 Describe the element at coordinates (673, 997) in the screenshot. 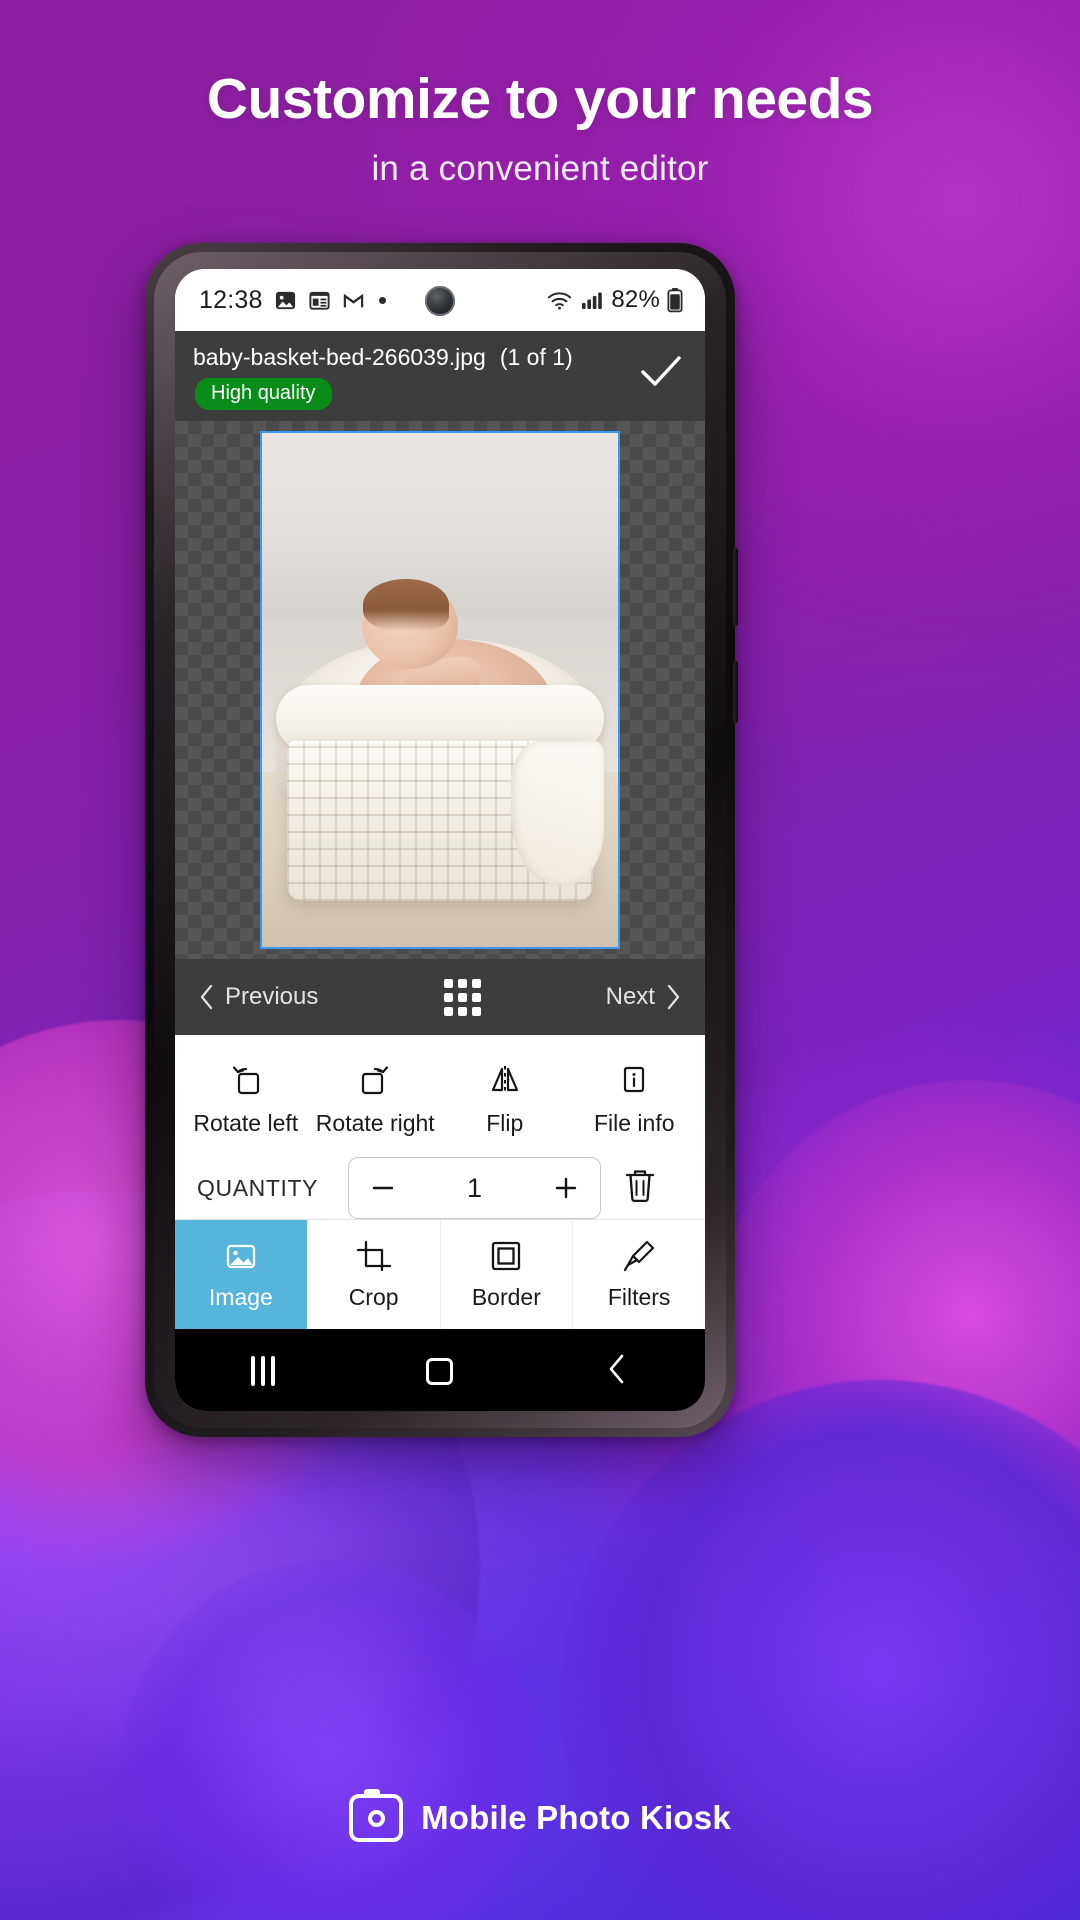

I see `chevron-right-icon` at that location.